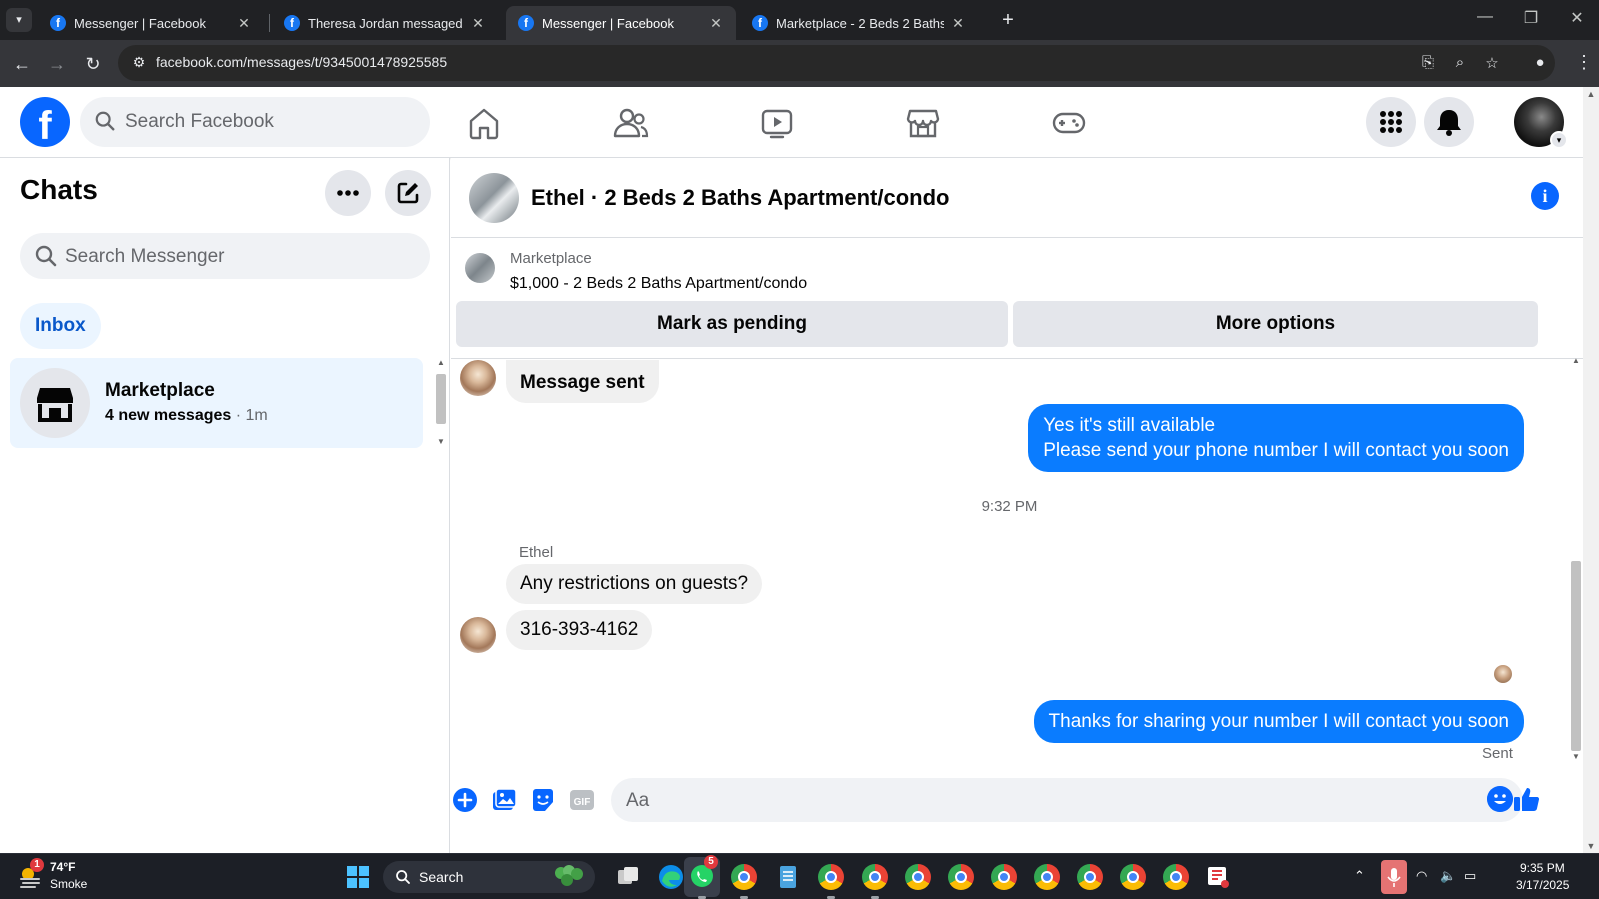 This screenshot has width=1599, height=899. What do you see at coordinates (22, 64) in the screenshot?
I see `back-icon: ←` at bounding box center [22, 64].